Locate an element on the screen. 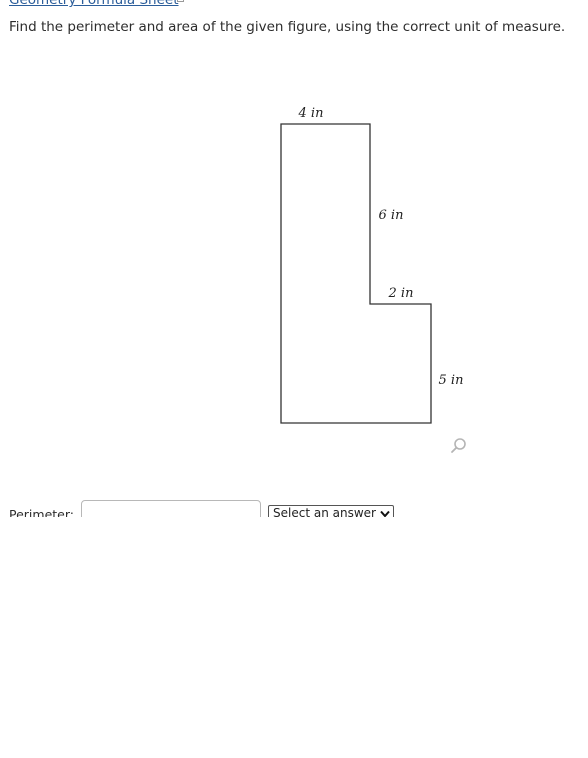 This screenshot has width=588, height=758. perimeter-answer-row: Perimeter: Select an answer is located at coordinates (294, 507).